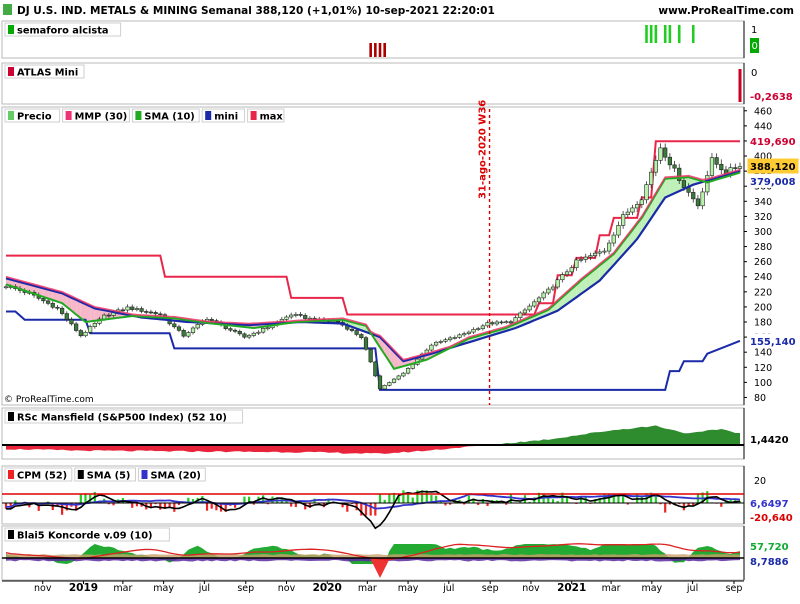  Describe the element at coordinates (740, 85) in the screenshot. I see `atlas-bar` at that location.